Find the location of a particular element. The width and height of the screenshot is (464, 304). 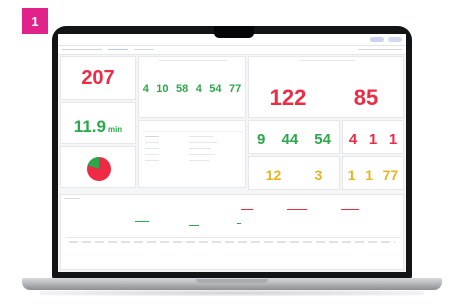

list-panel is located at coordinates (192, 154).